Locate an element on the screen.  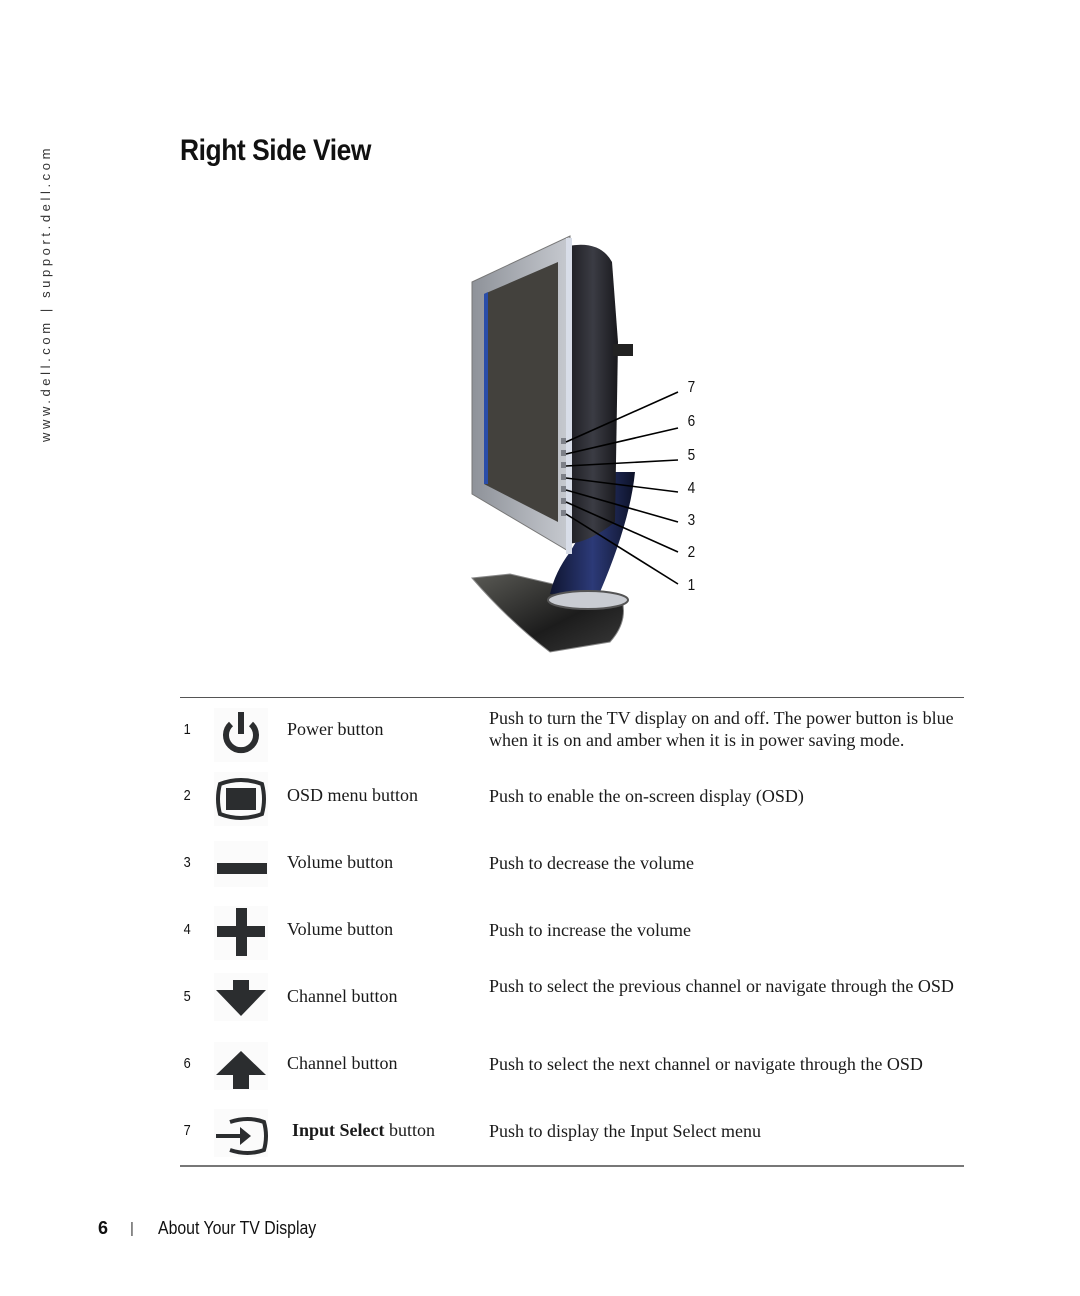
callout-1: 1 is located at coordinates (691, 585).